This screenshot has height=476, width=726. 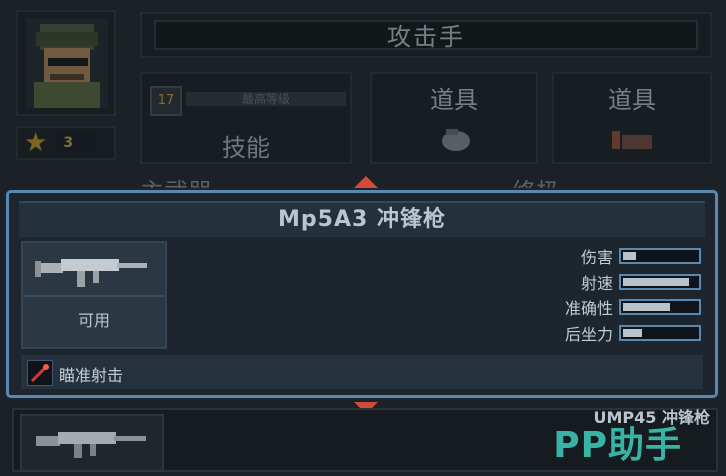 I want to click on soldier-portrait, so click(x=67, y=63).